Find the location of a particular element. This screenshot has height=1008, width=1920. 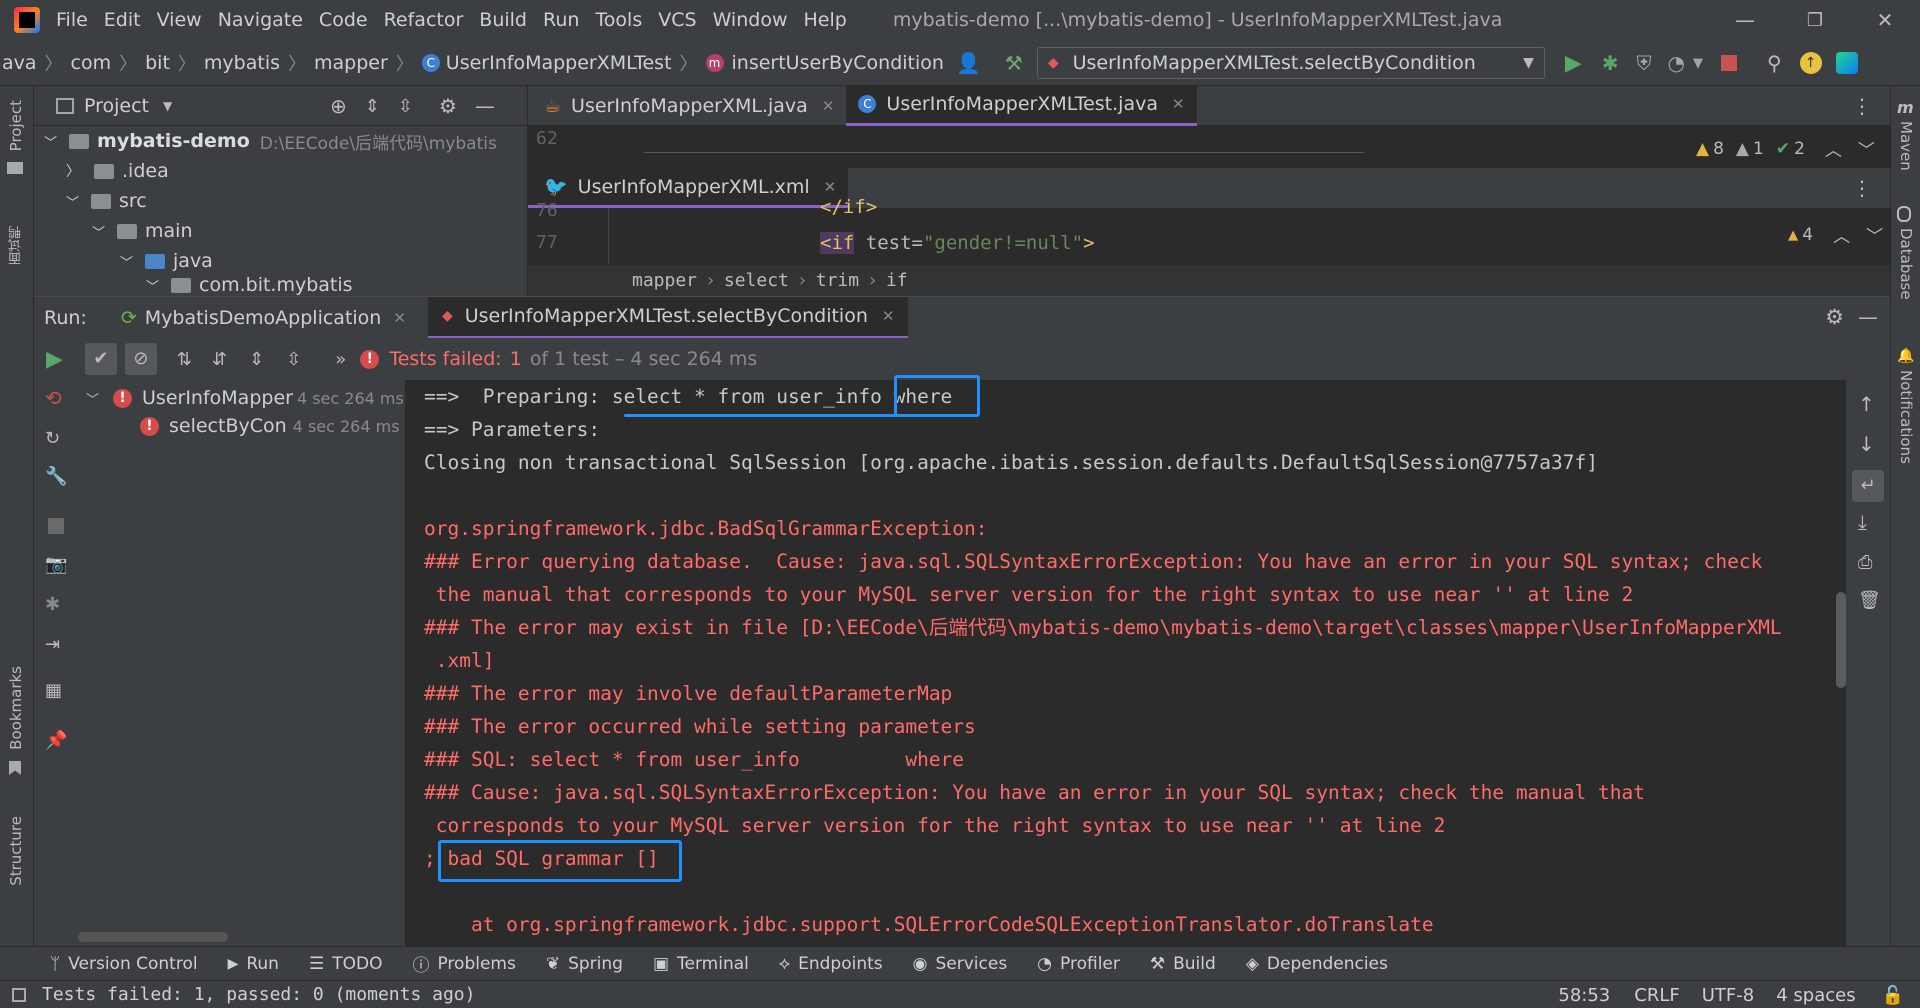

indent-setting: 4 spaces is located at coordinates (1815, 995).